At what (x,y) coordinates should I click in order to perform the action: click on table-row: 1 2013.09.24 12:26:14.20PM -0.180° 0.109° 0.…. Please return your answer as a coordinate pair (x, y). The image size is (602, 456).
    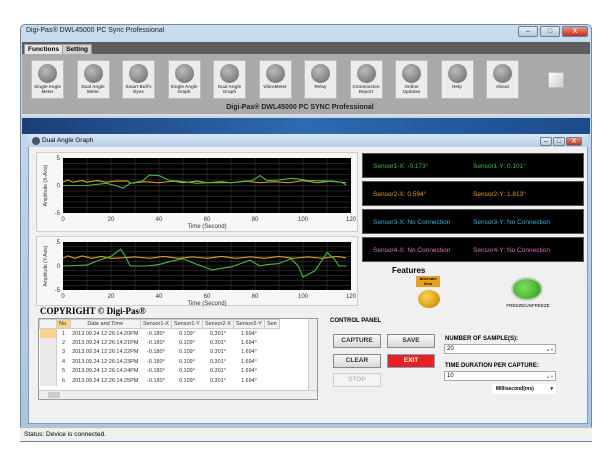
    Looking at the image, I should click on (159, 333).